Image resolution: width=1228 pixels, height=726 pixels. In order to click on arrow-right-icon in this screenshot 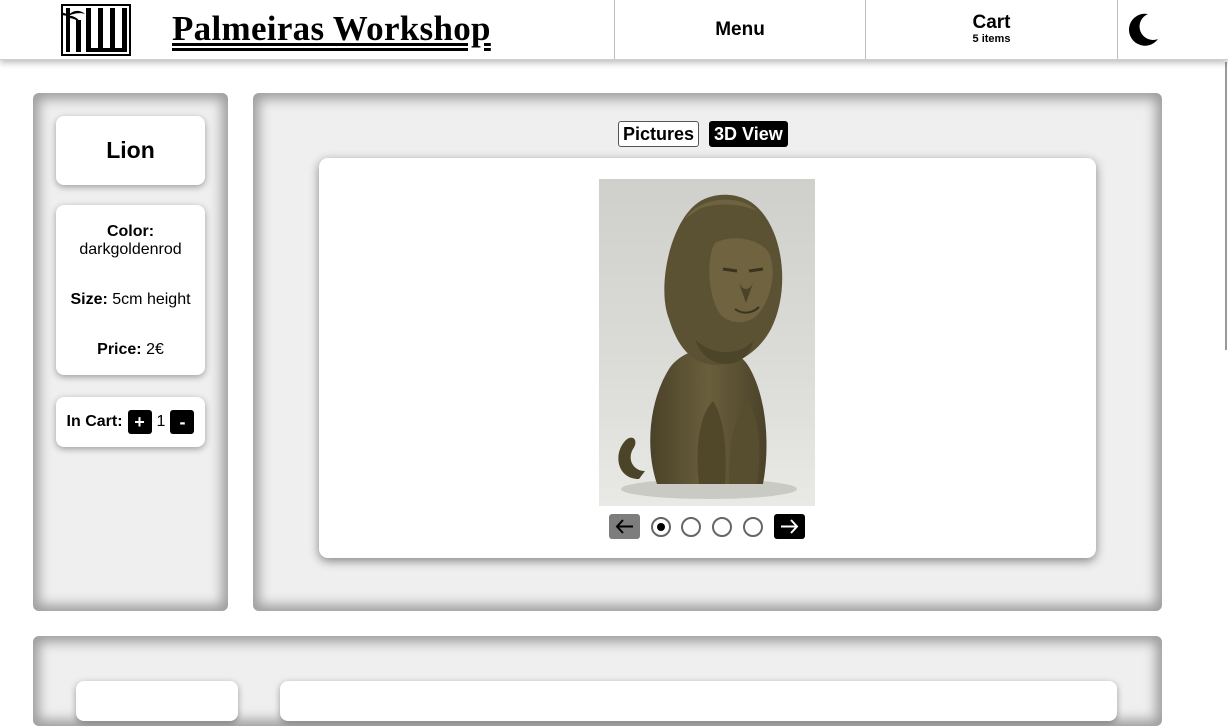, I will do `click(790, 526)`.